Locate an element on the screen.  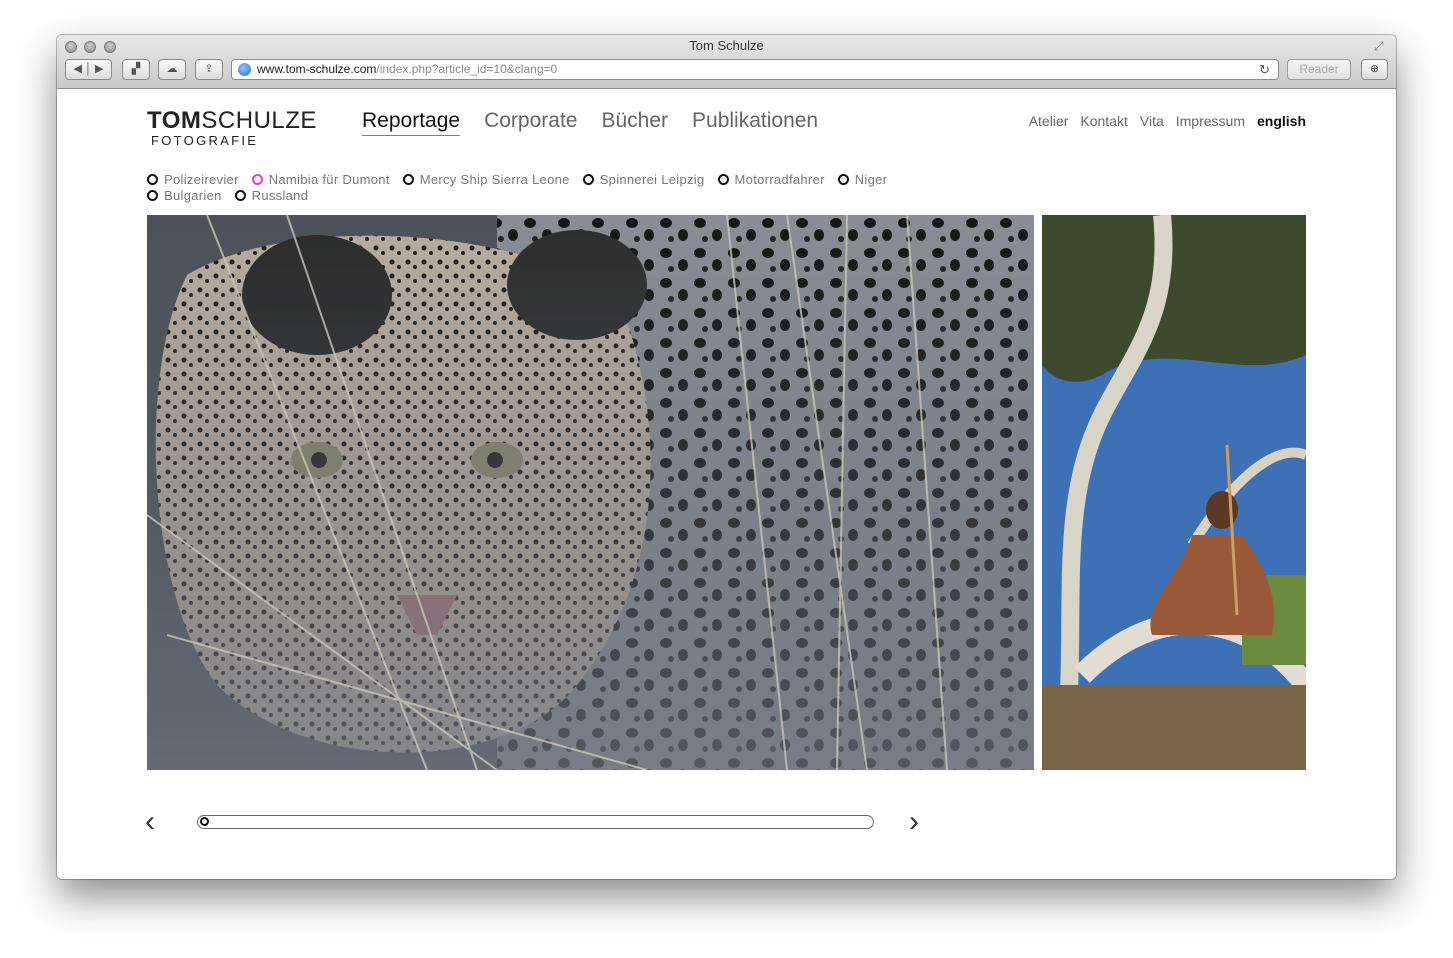
top-sites-icon: ▞ is located at coordinates (136, 69).